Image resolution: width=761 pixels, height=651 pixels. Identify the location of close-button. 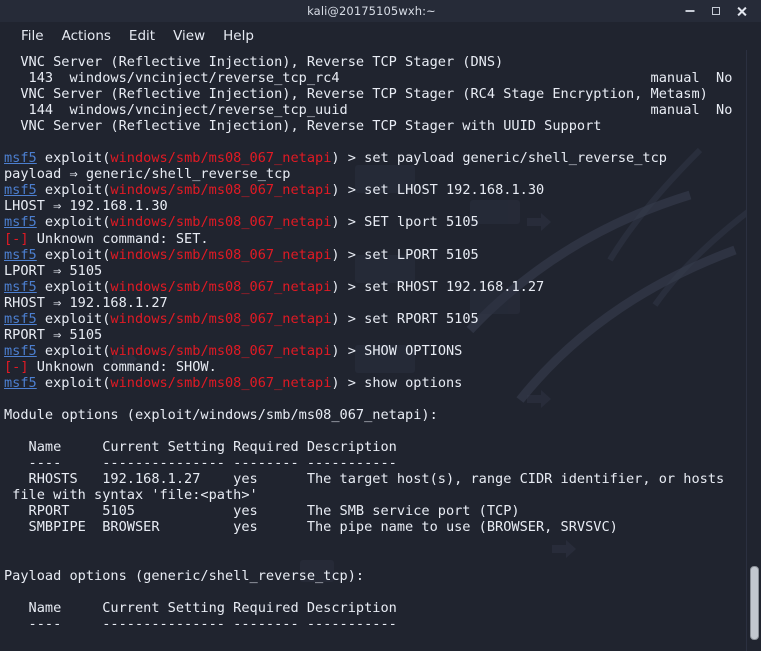
(741, 11).